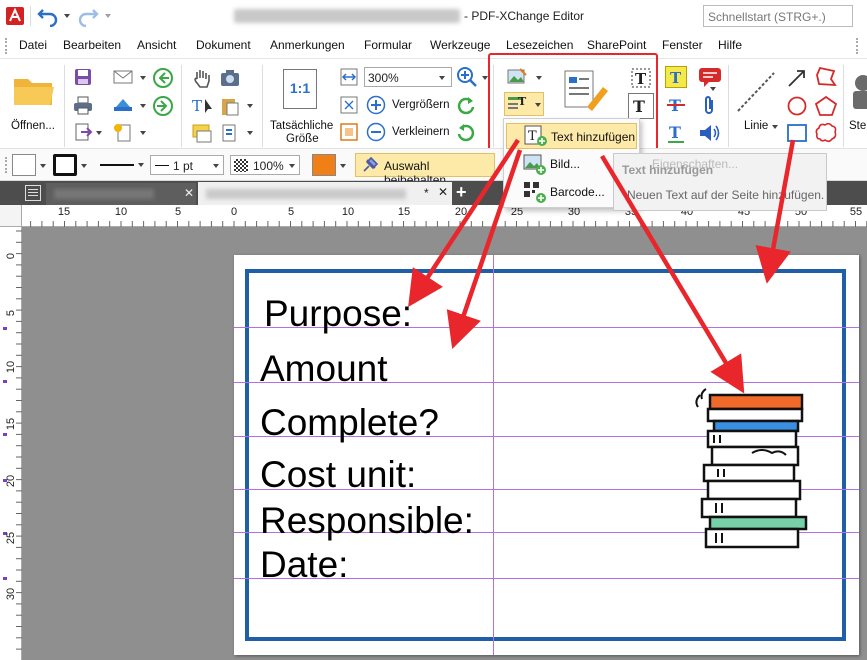 This screenshot has height=660, width=867. Describe the element at coordinates (156, 45) in the screenshot. I see `menu-ansicht: Ansicht` at that location.